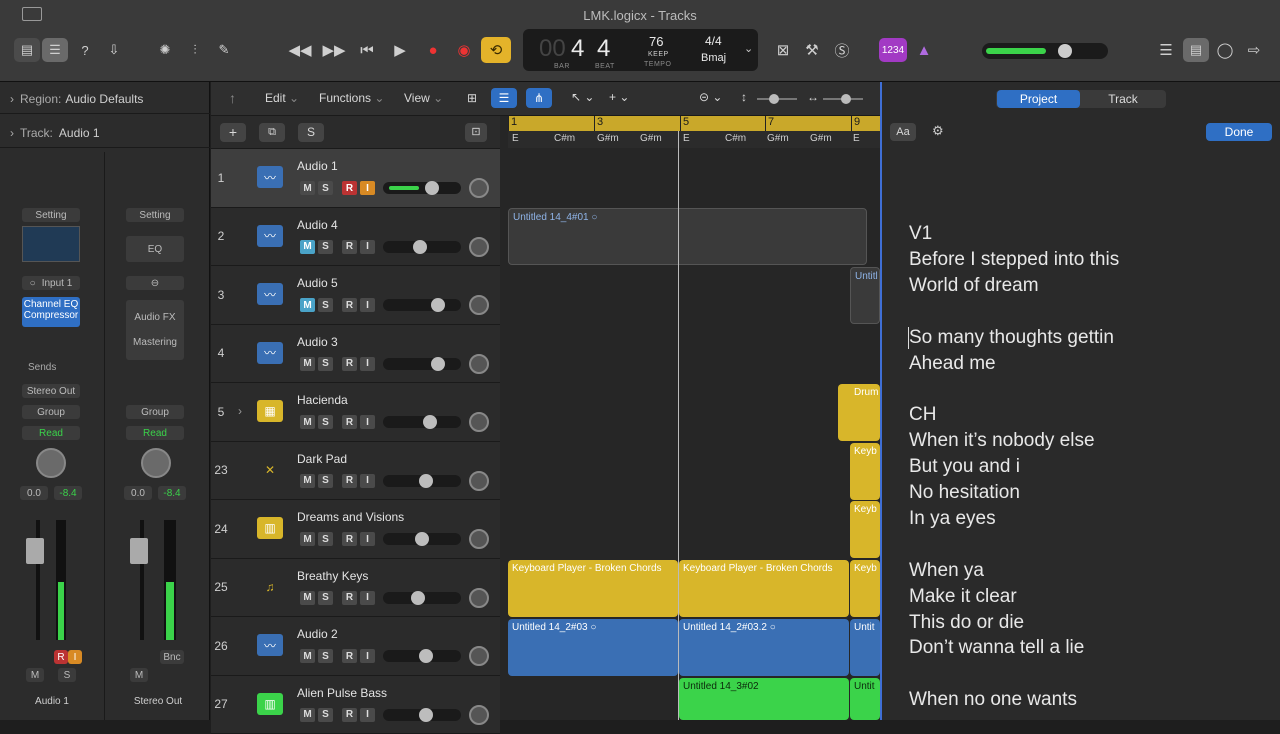  What do you see at coordinates (865, 295) in the screenshot?
I see `audio-region: Untitl` at bounding box center [865, 295].